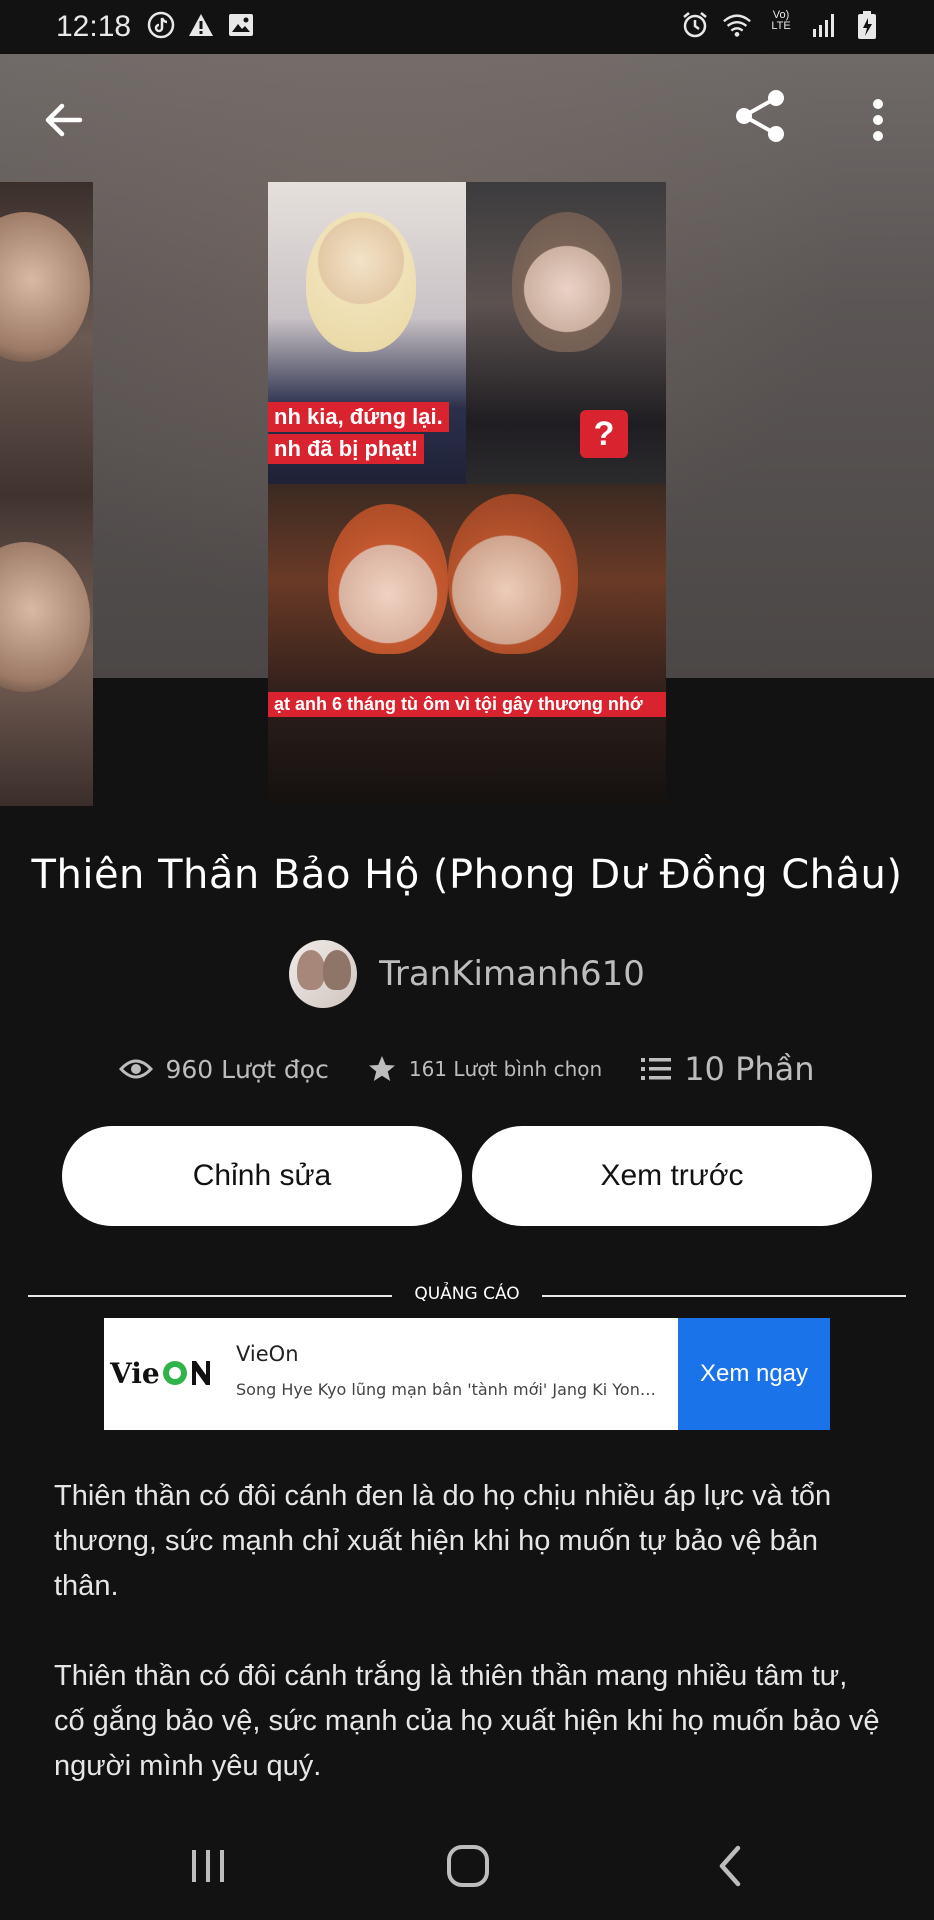 The width and height of the screenshot is (934, 1920). I want to click on status-time: 12:18, so click(94, 26).